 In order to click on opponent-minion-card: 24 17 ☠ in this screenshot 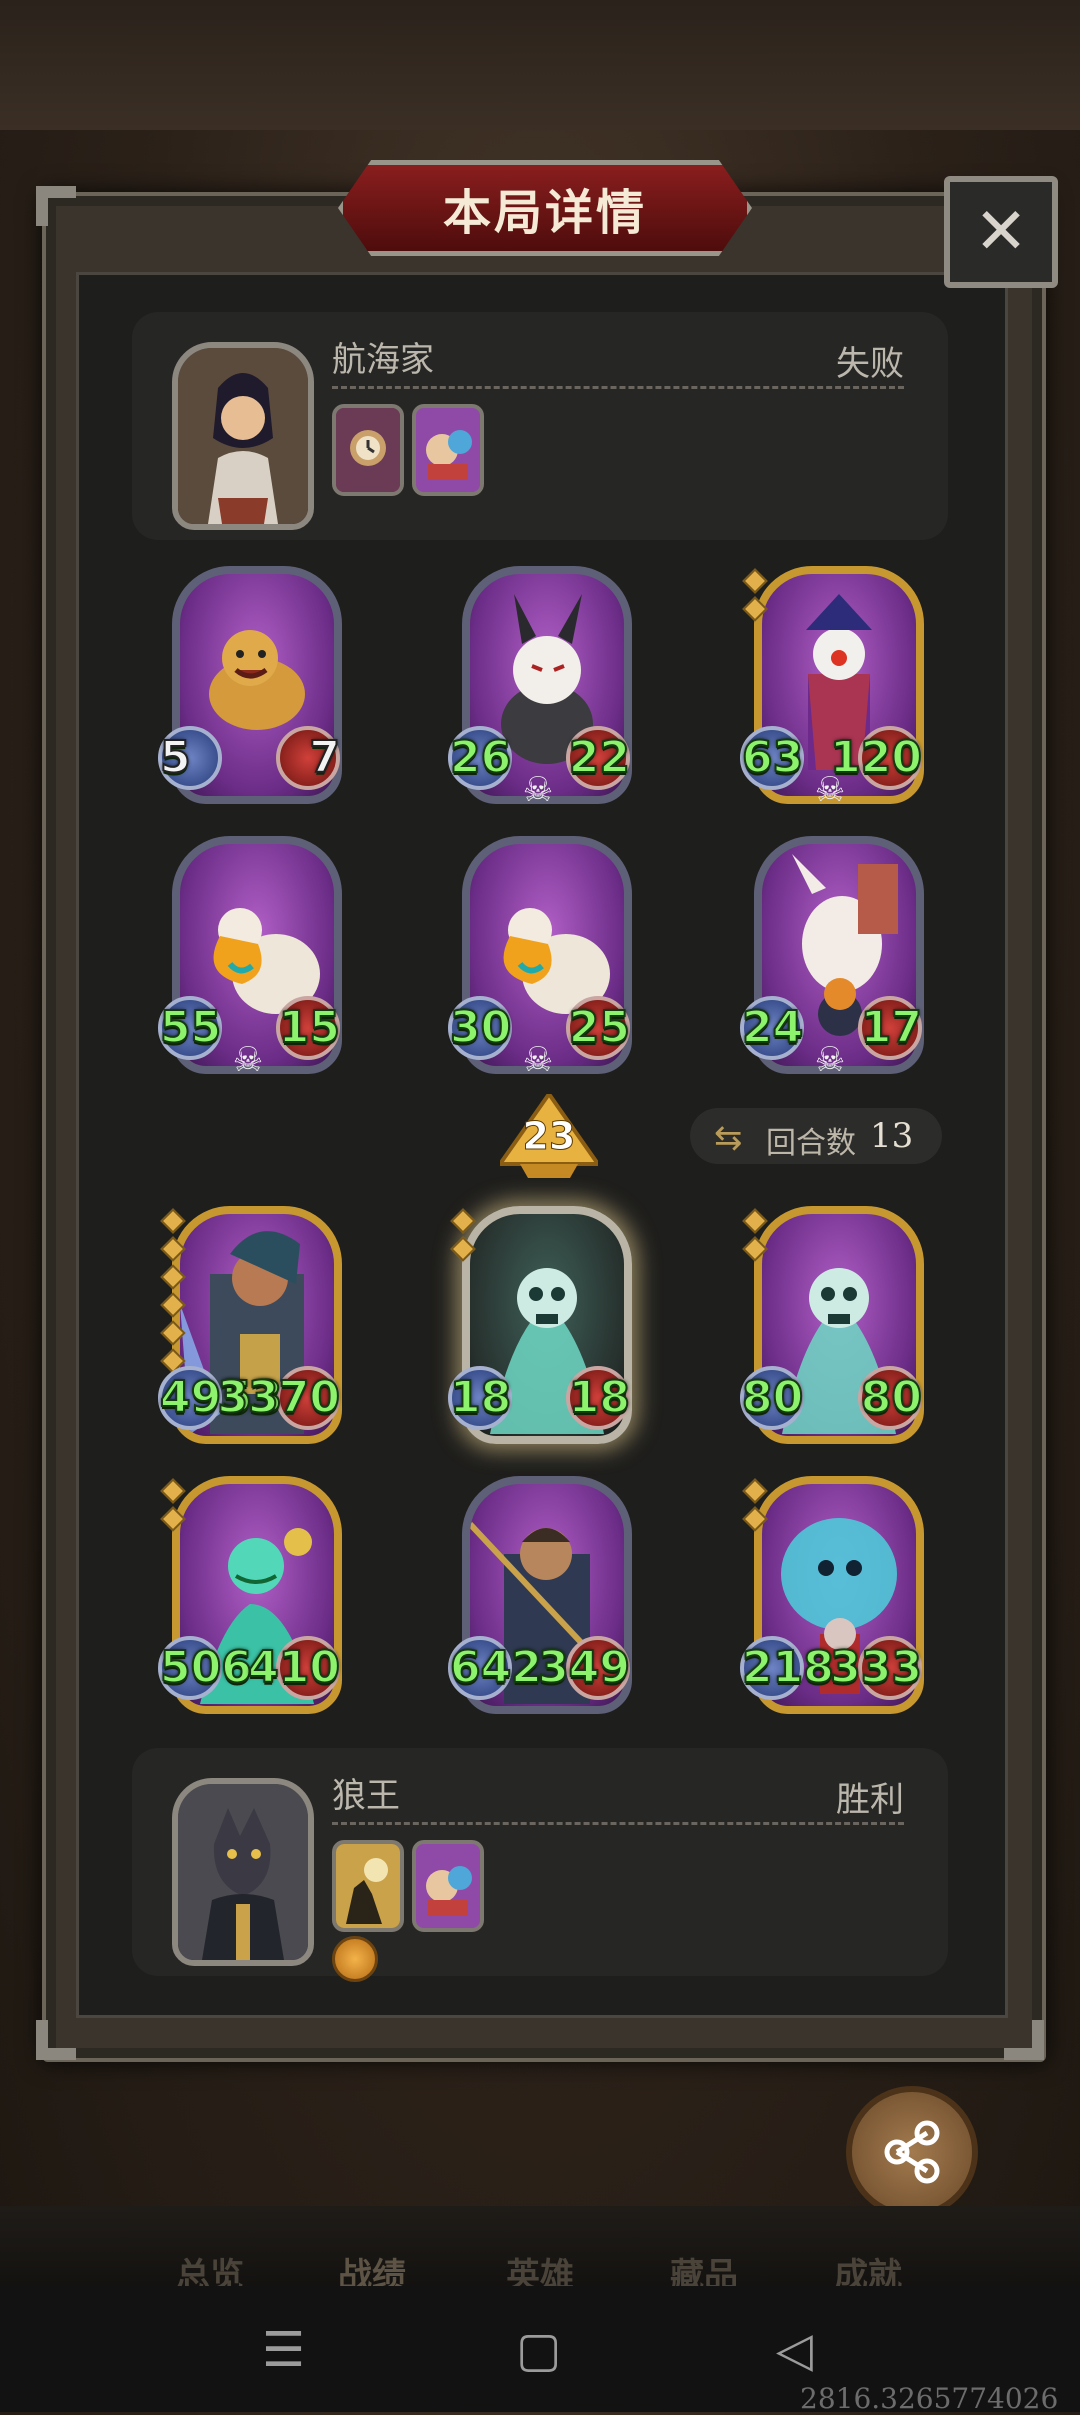, I will do `click(832, 957)`.